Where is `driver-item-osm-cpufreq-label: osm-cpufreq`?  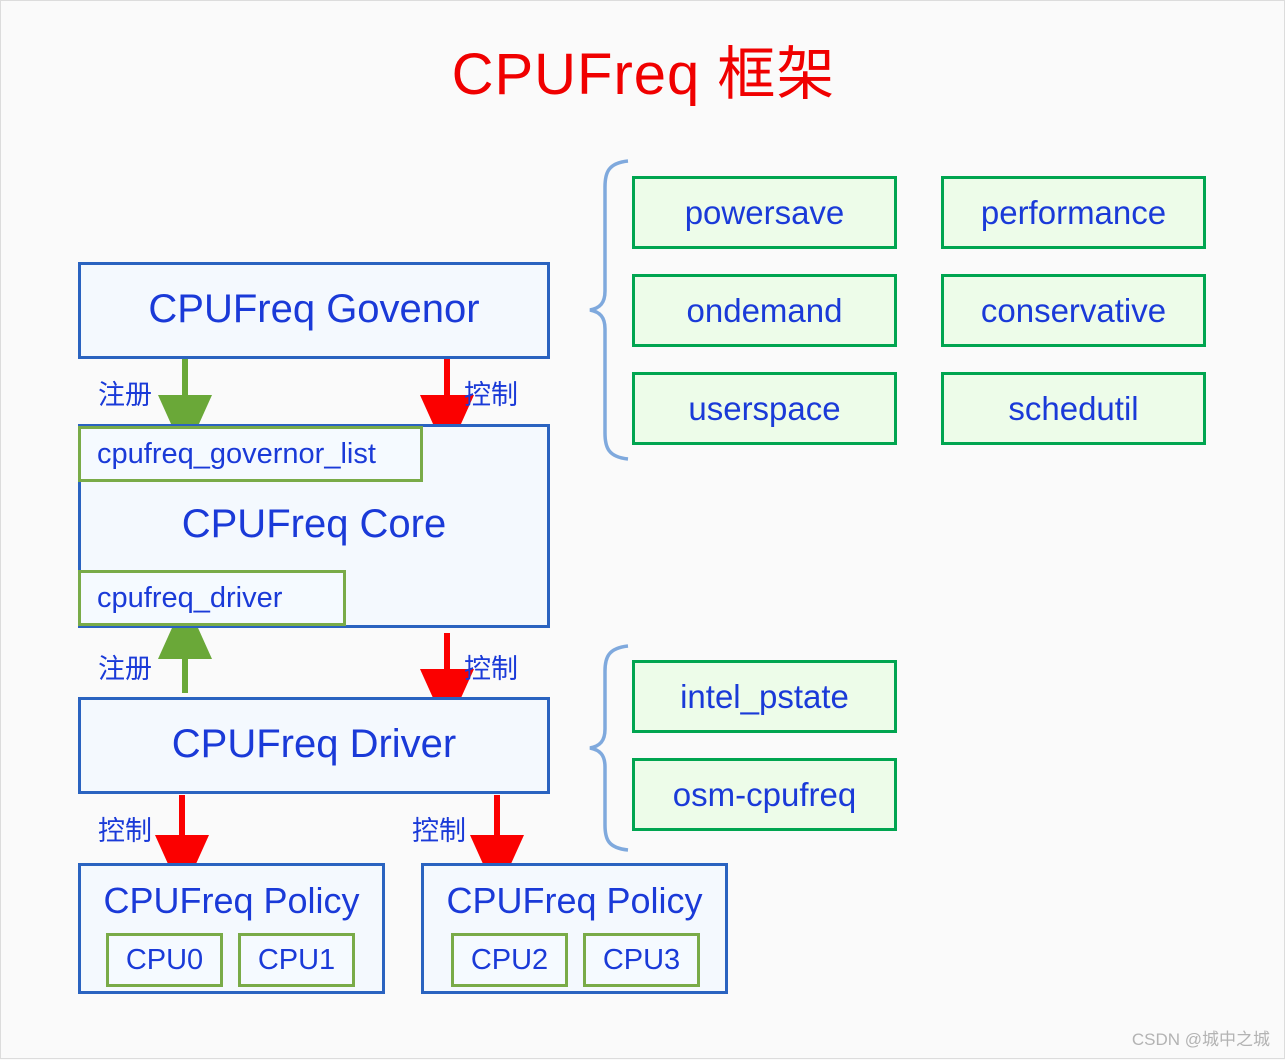 driver-item-osm-cpufreq-label: osm-cpufreq is located at coordinates (764, 794).